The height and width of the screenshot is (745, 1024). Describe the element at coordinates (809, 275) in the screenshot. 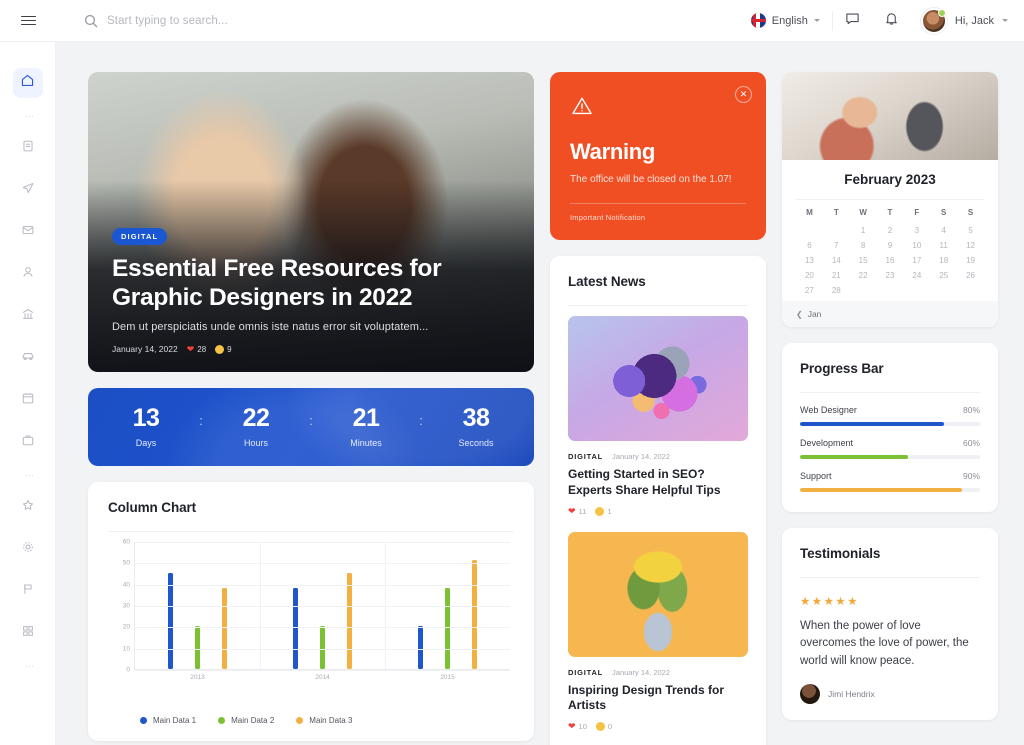

I see `calendar-day: 20` at that location.